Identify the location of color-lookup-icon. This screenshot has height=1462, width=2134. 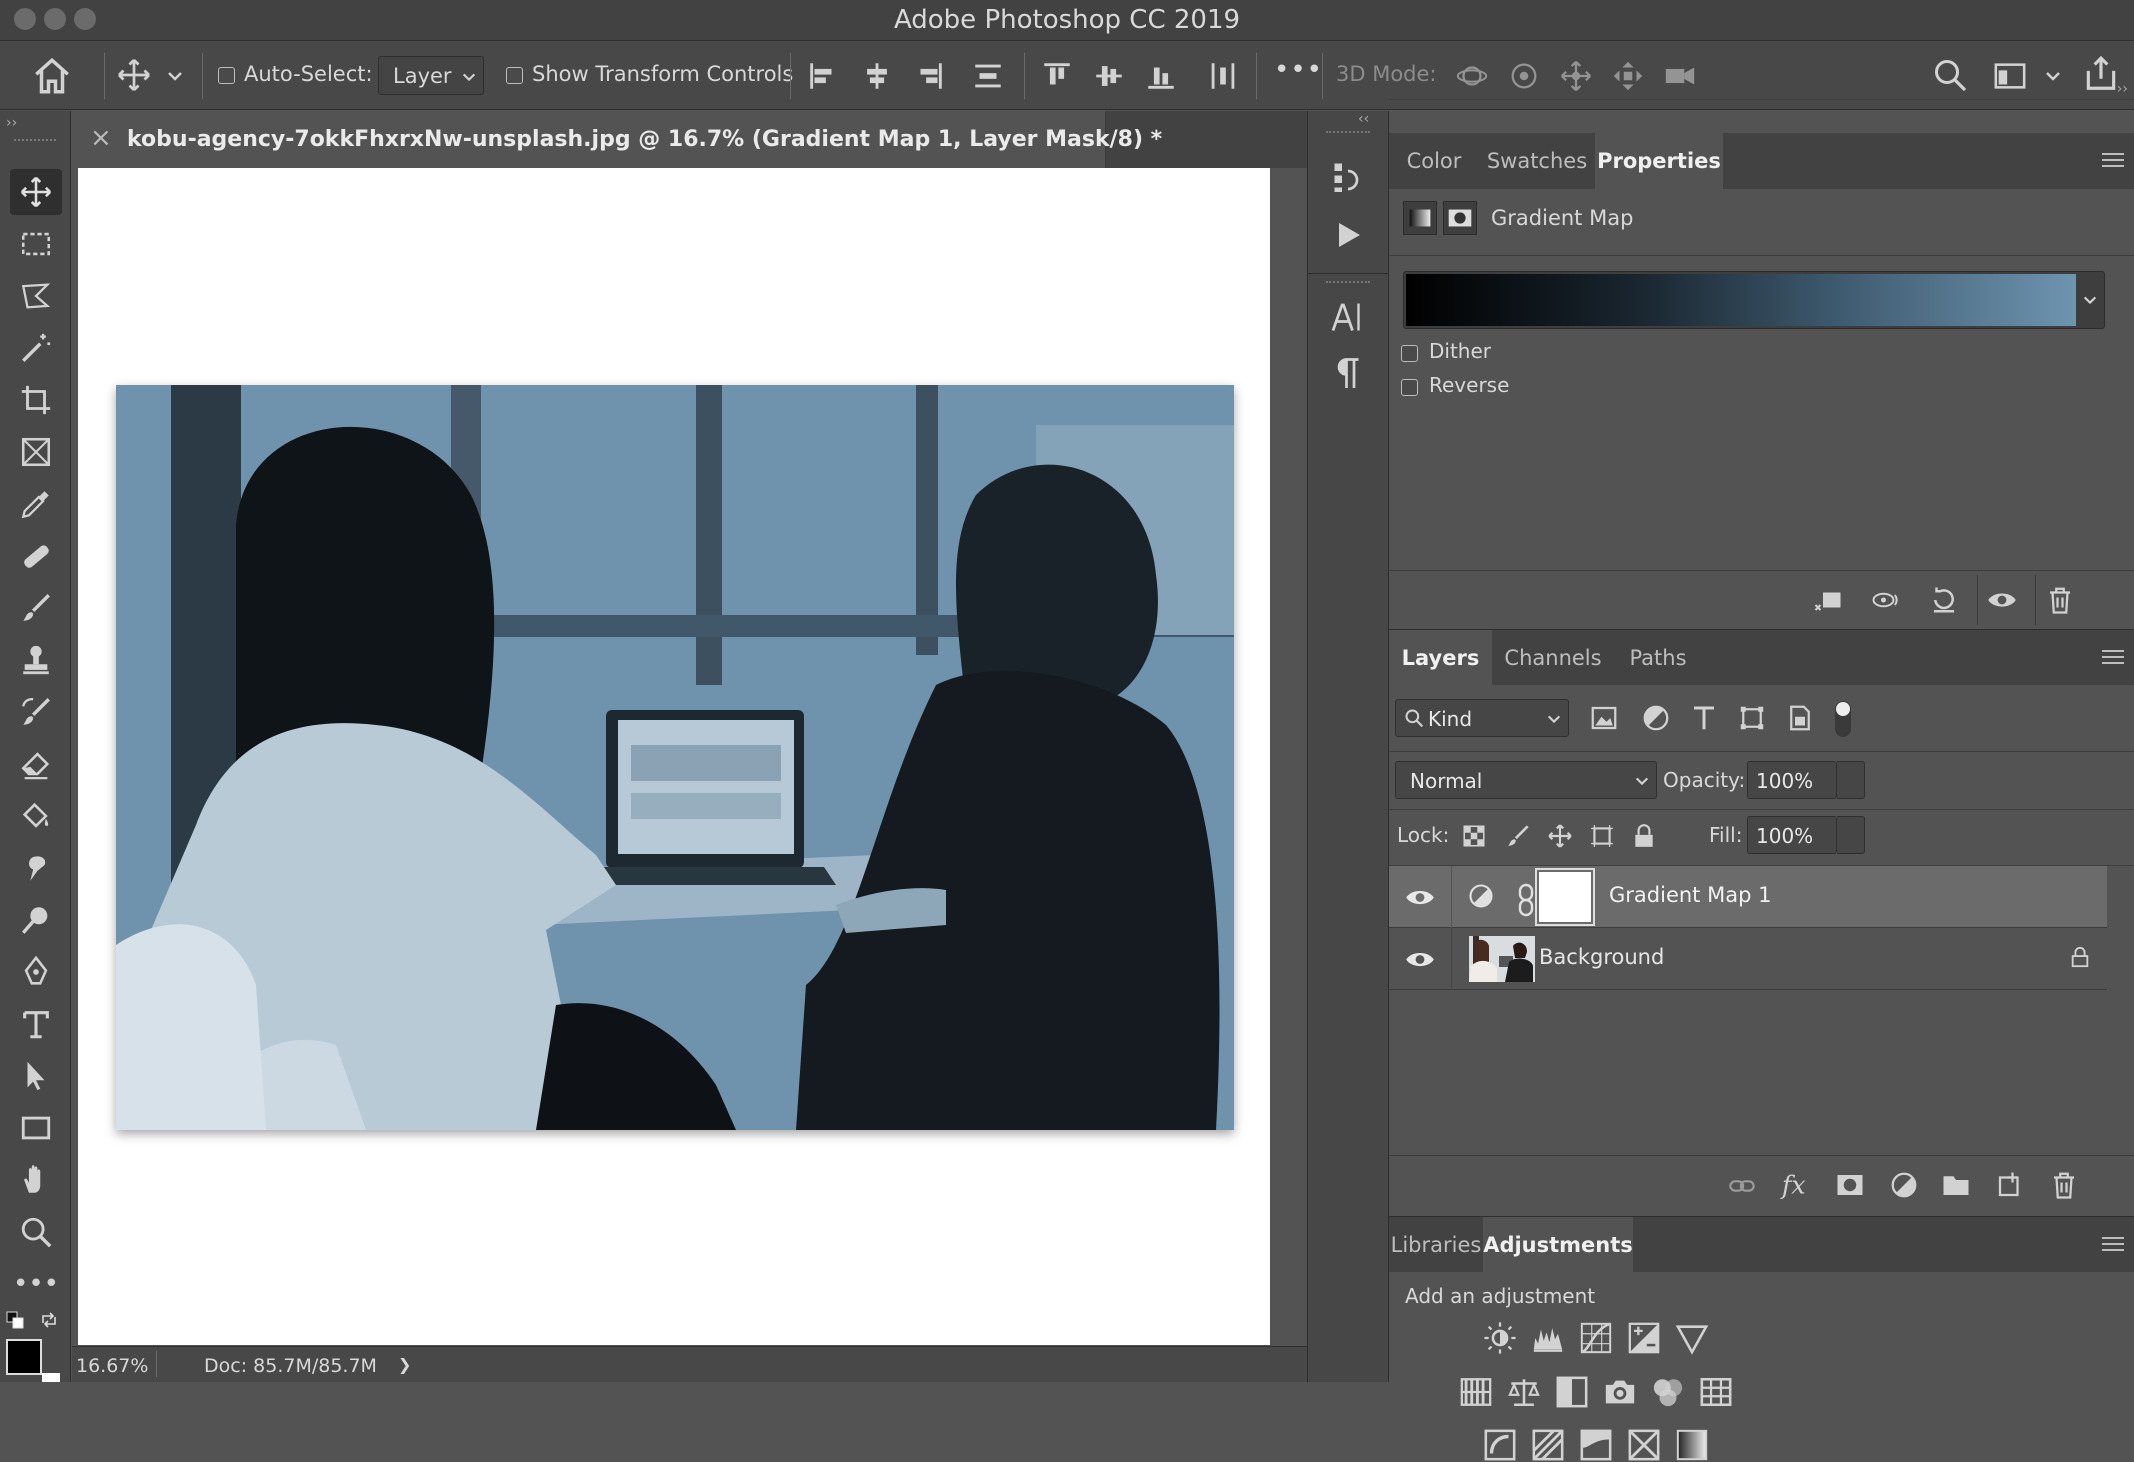
(1716, 1392).